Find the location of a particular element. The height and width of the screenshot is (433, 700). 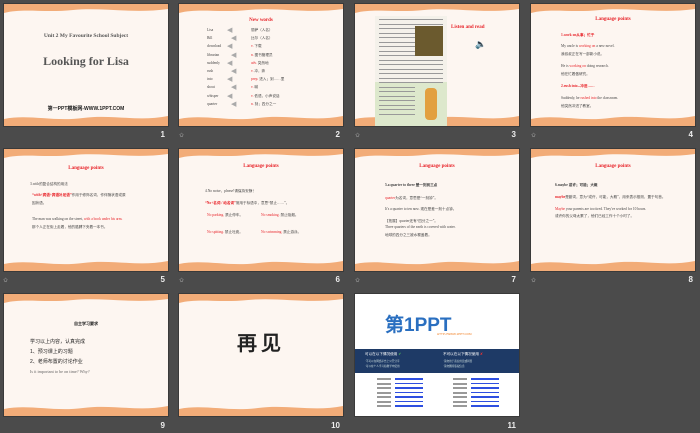

slide-footer: 第一PPT模板网-WWW.1PPT.COM is located at coordinates (86, 109).